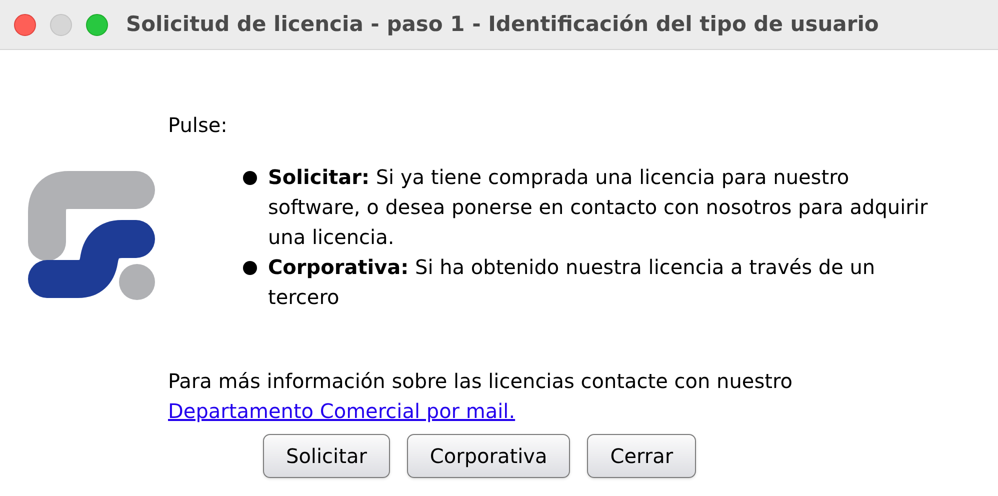 The height and width of the screenshot is (496, 998). I want to click on dialog-button: Corporativa, so click(488, 456).